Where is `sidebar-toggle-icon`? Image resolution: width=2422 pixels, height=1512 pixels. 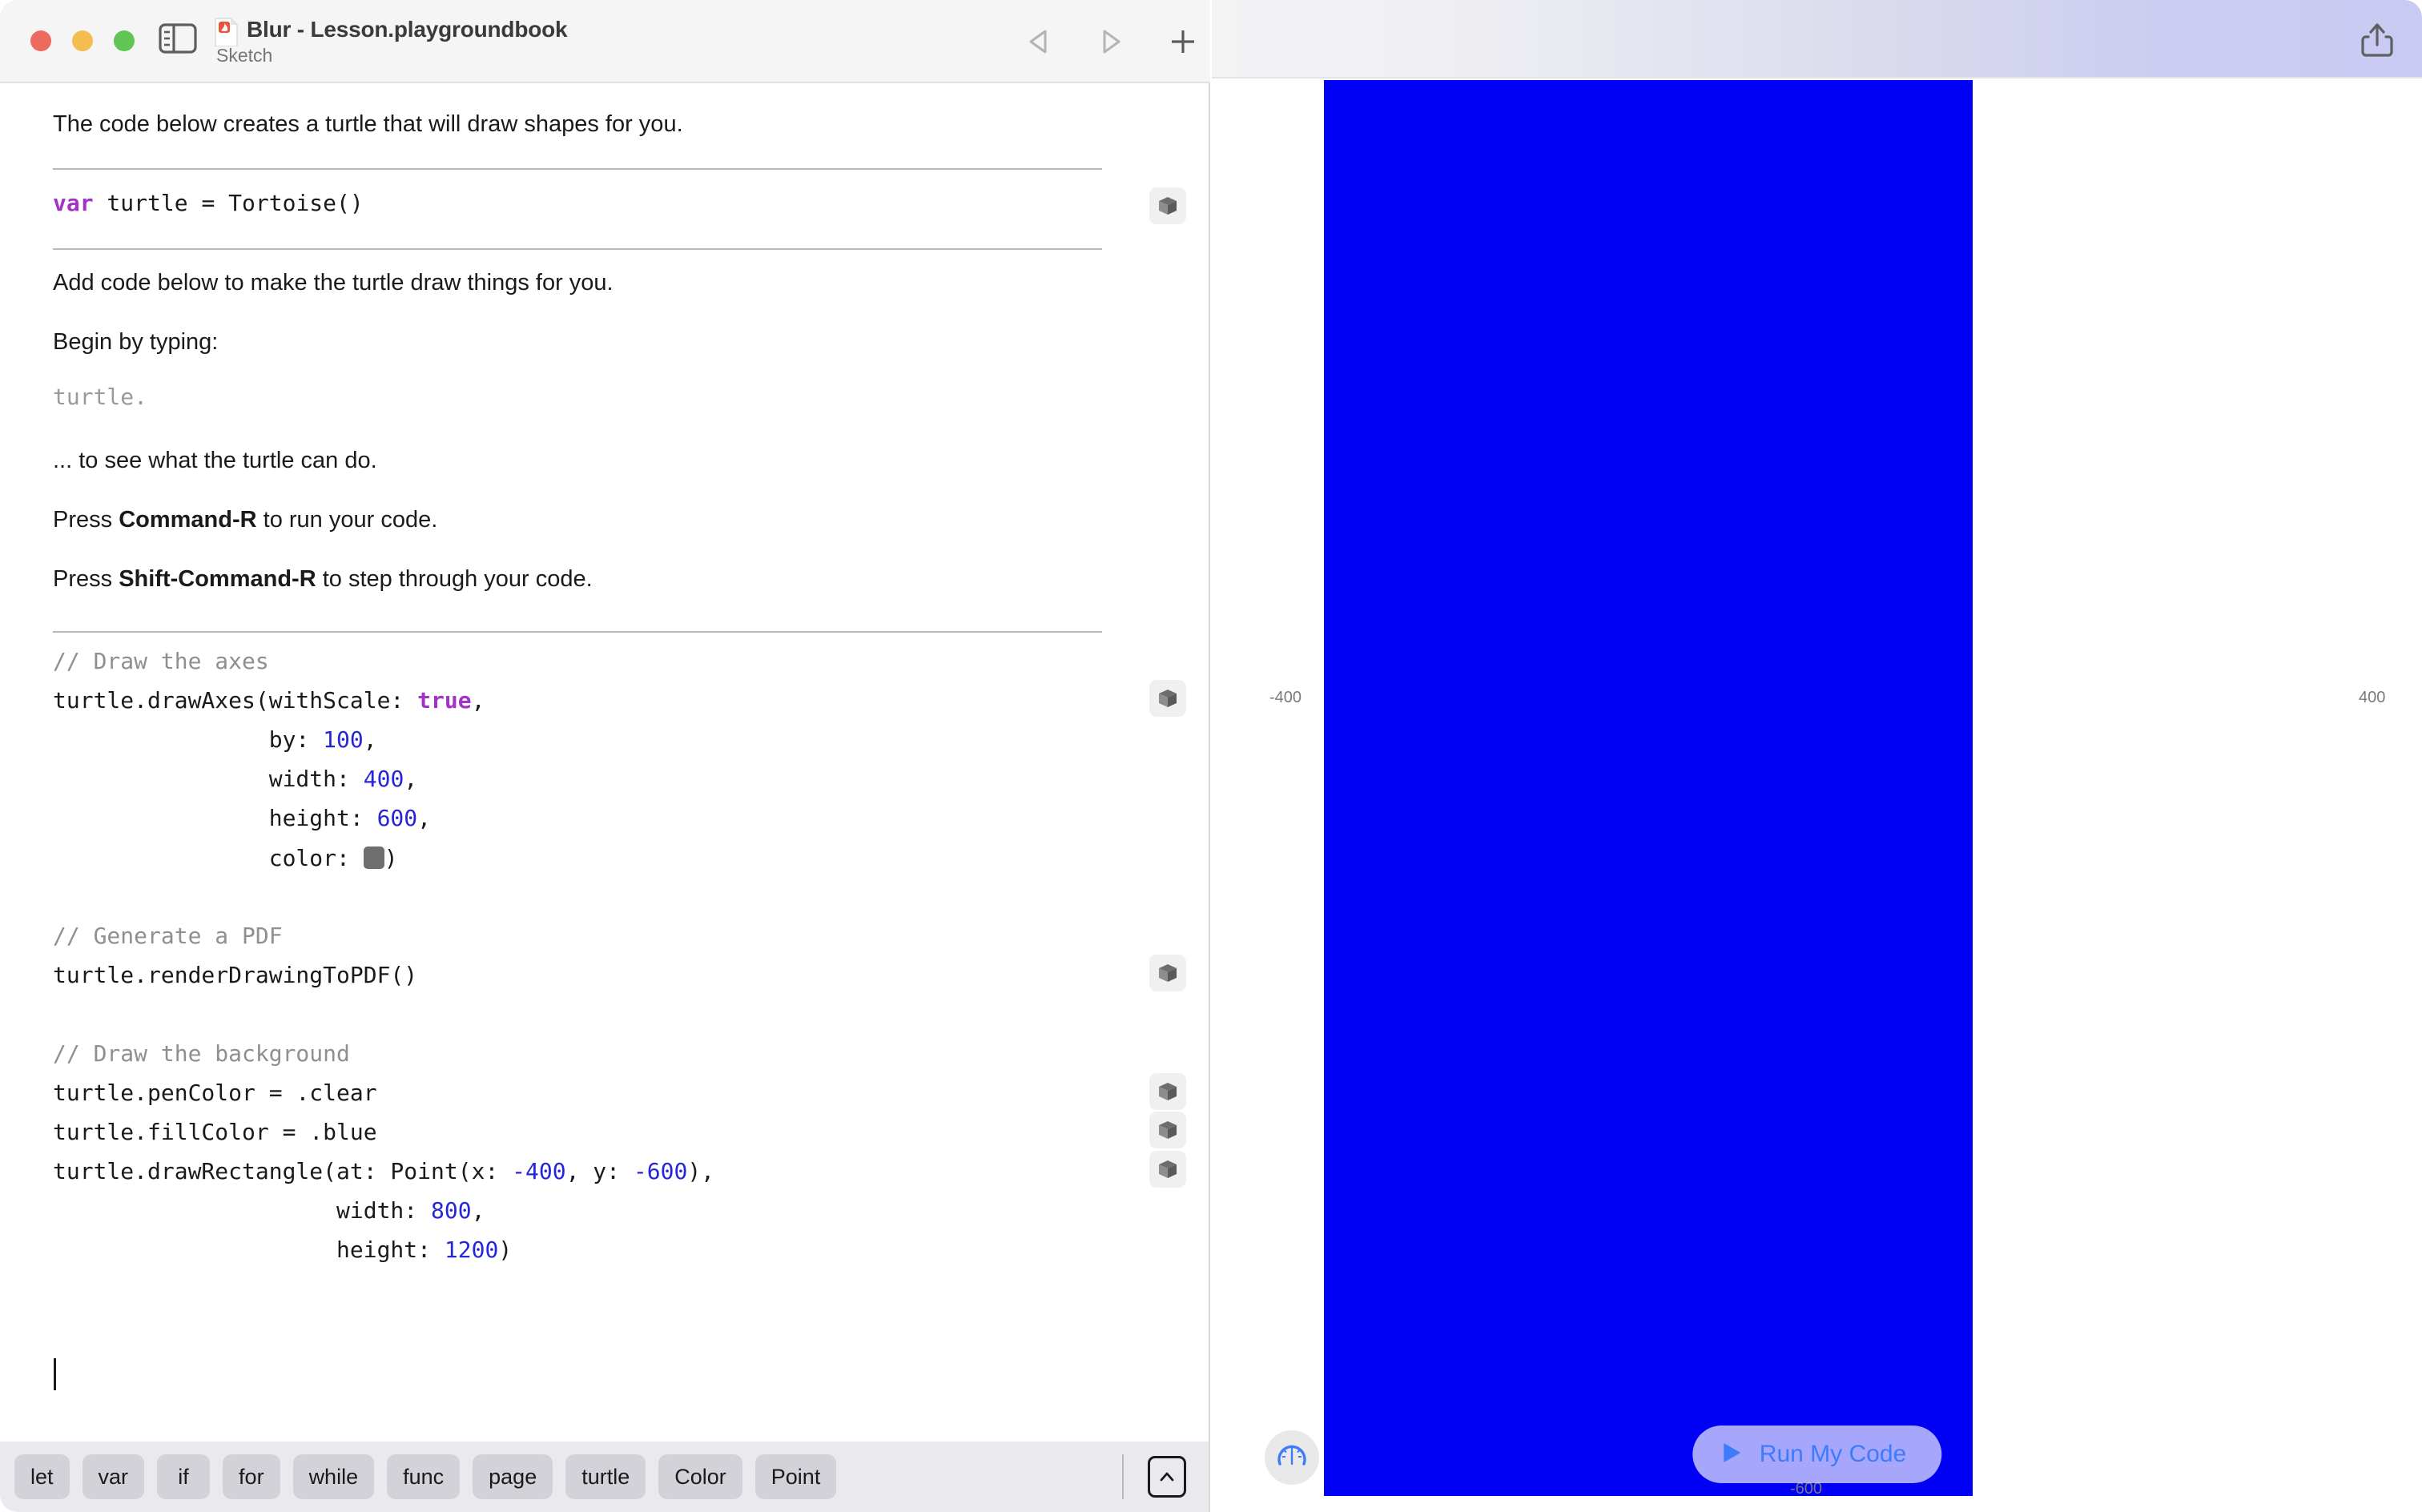
sidebar-toggle-icon is located at coordinates (178, 38).